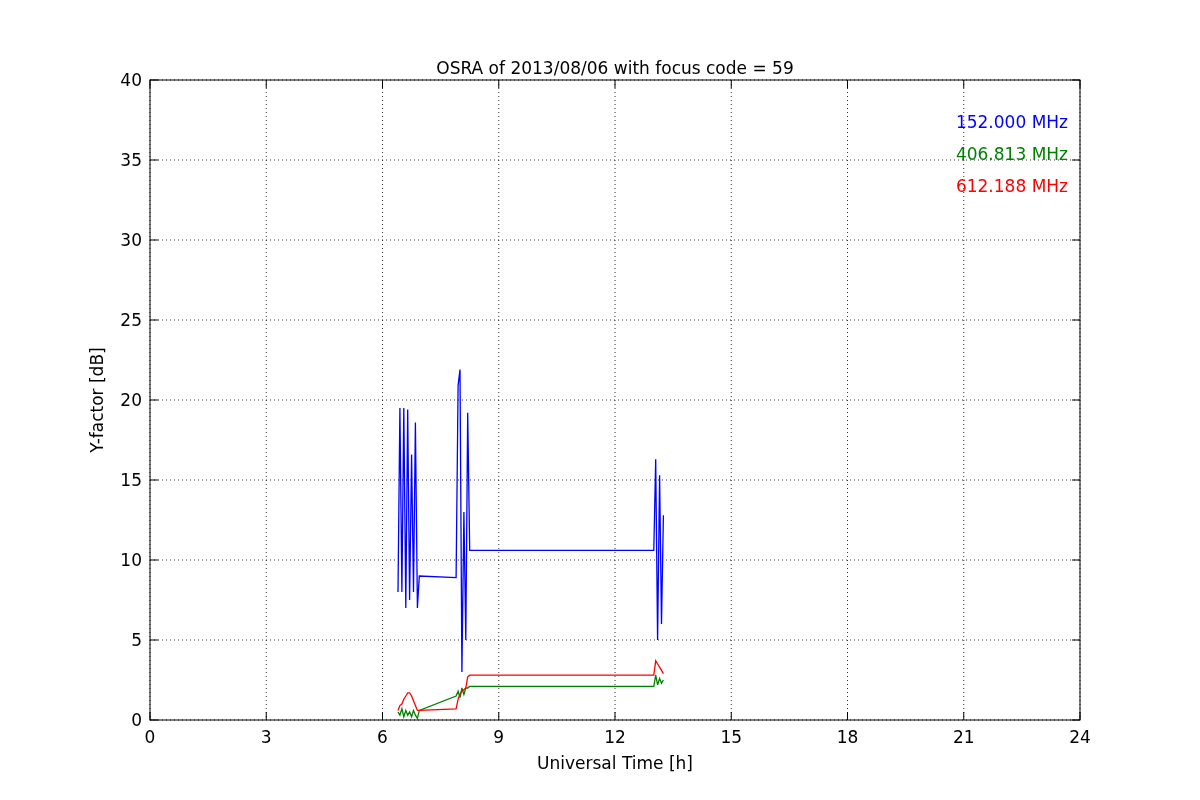 Image resolution: width=1200 pixels, height=800 pixels. Describe the element at coordinates (97, 400) in the screenshot. I see `axis-title: Y-factor [dB]` at that location.